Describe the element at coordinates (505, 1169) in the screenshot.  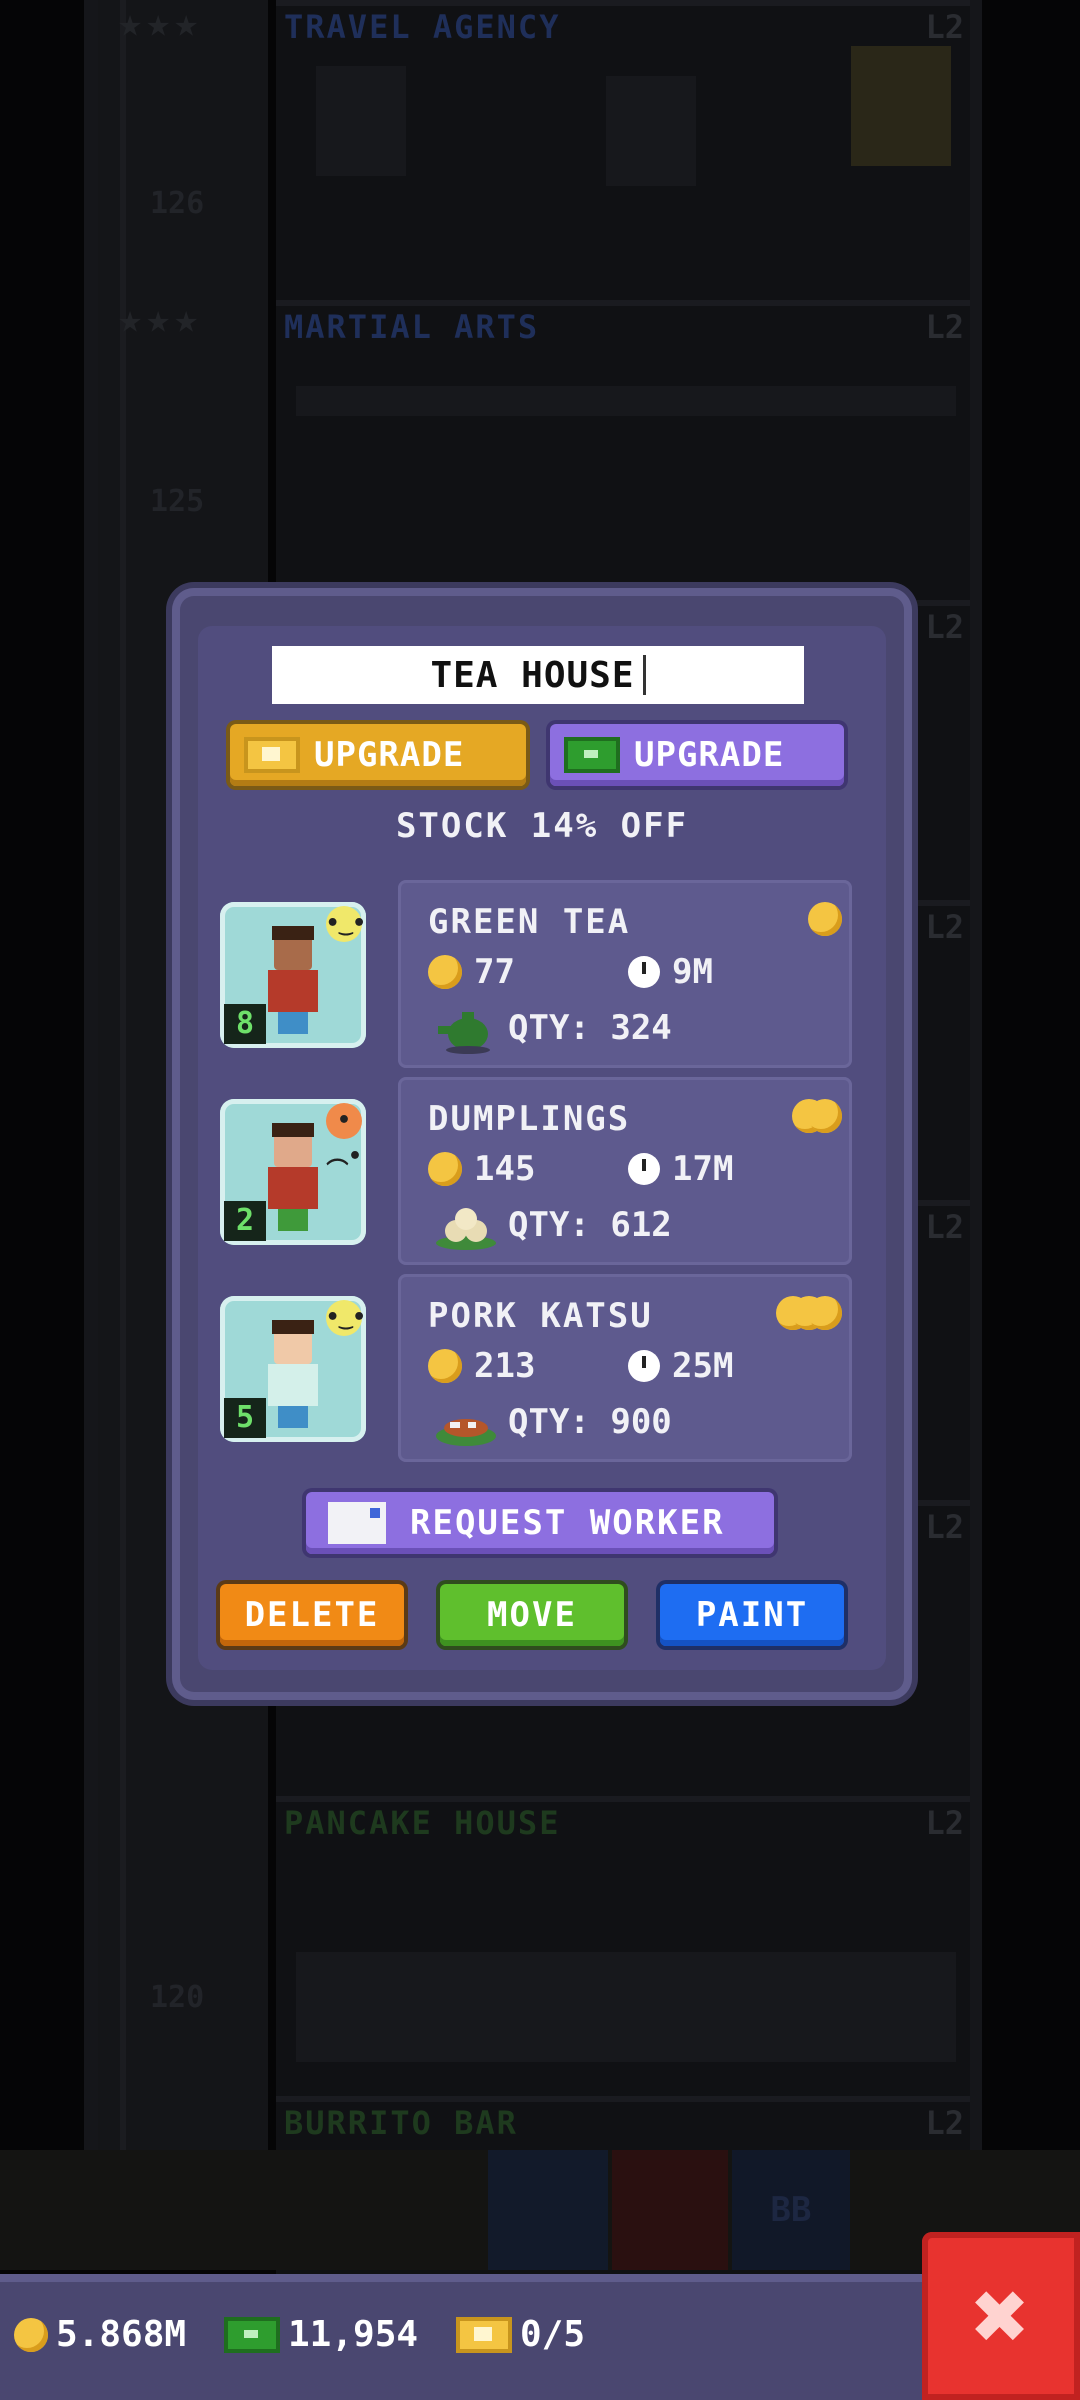
I see `price-value: 145` at that location.